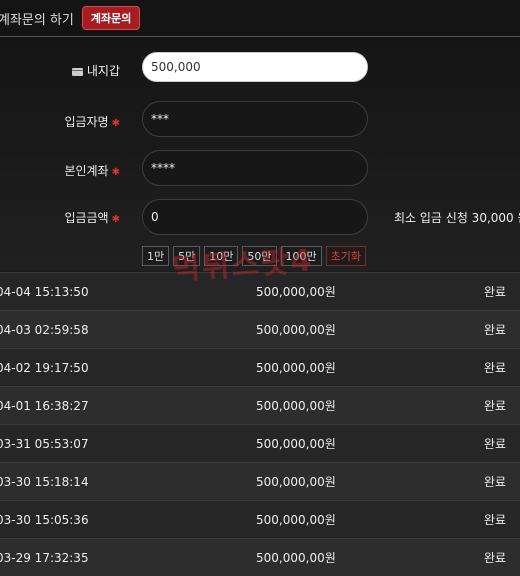 The height and width of the screenshot is (576, 520). What do you see at coordinates (111, 18) in the screenshot?
I see `account-inquiry-button: 계좌문의` at bounding box center [111, 18].